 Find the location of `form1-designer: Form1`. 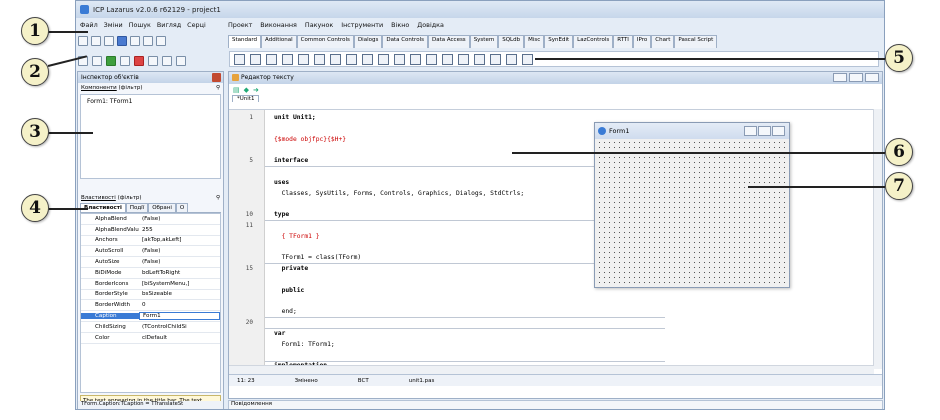

form1-designer: Form1 is located at coordinates (692, 205).